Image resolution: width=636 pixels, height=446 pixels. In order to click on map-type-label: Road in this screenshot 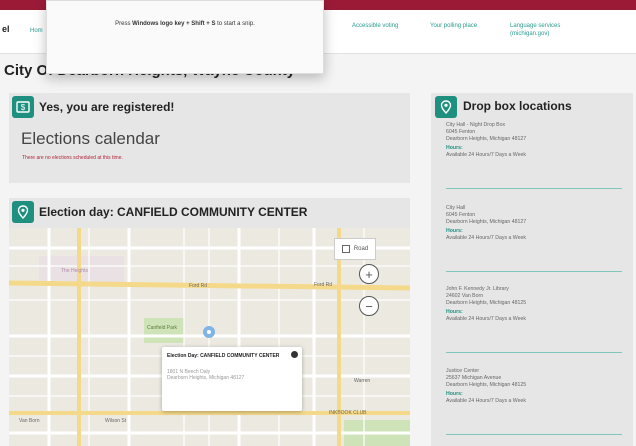, I will do `click(361, 249)`.